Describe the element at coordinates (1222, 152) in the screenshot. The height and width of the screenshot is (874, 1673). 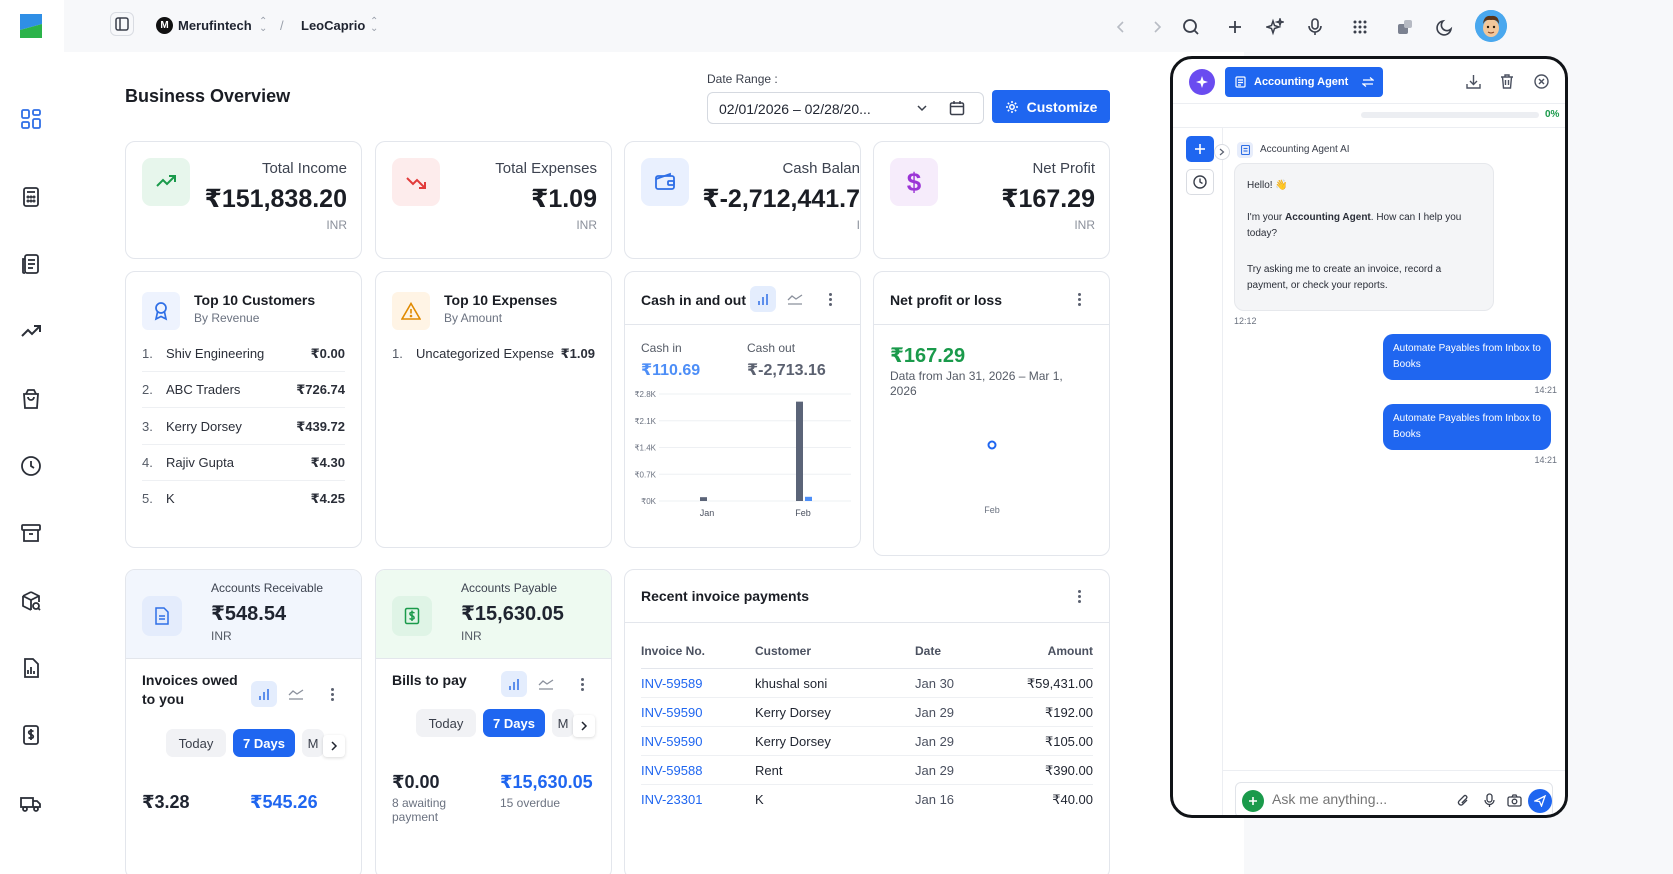
I see `expand-rail-icon` at that location.